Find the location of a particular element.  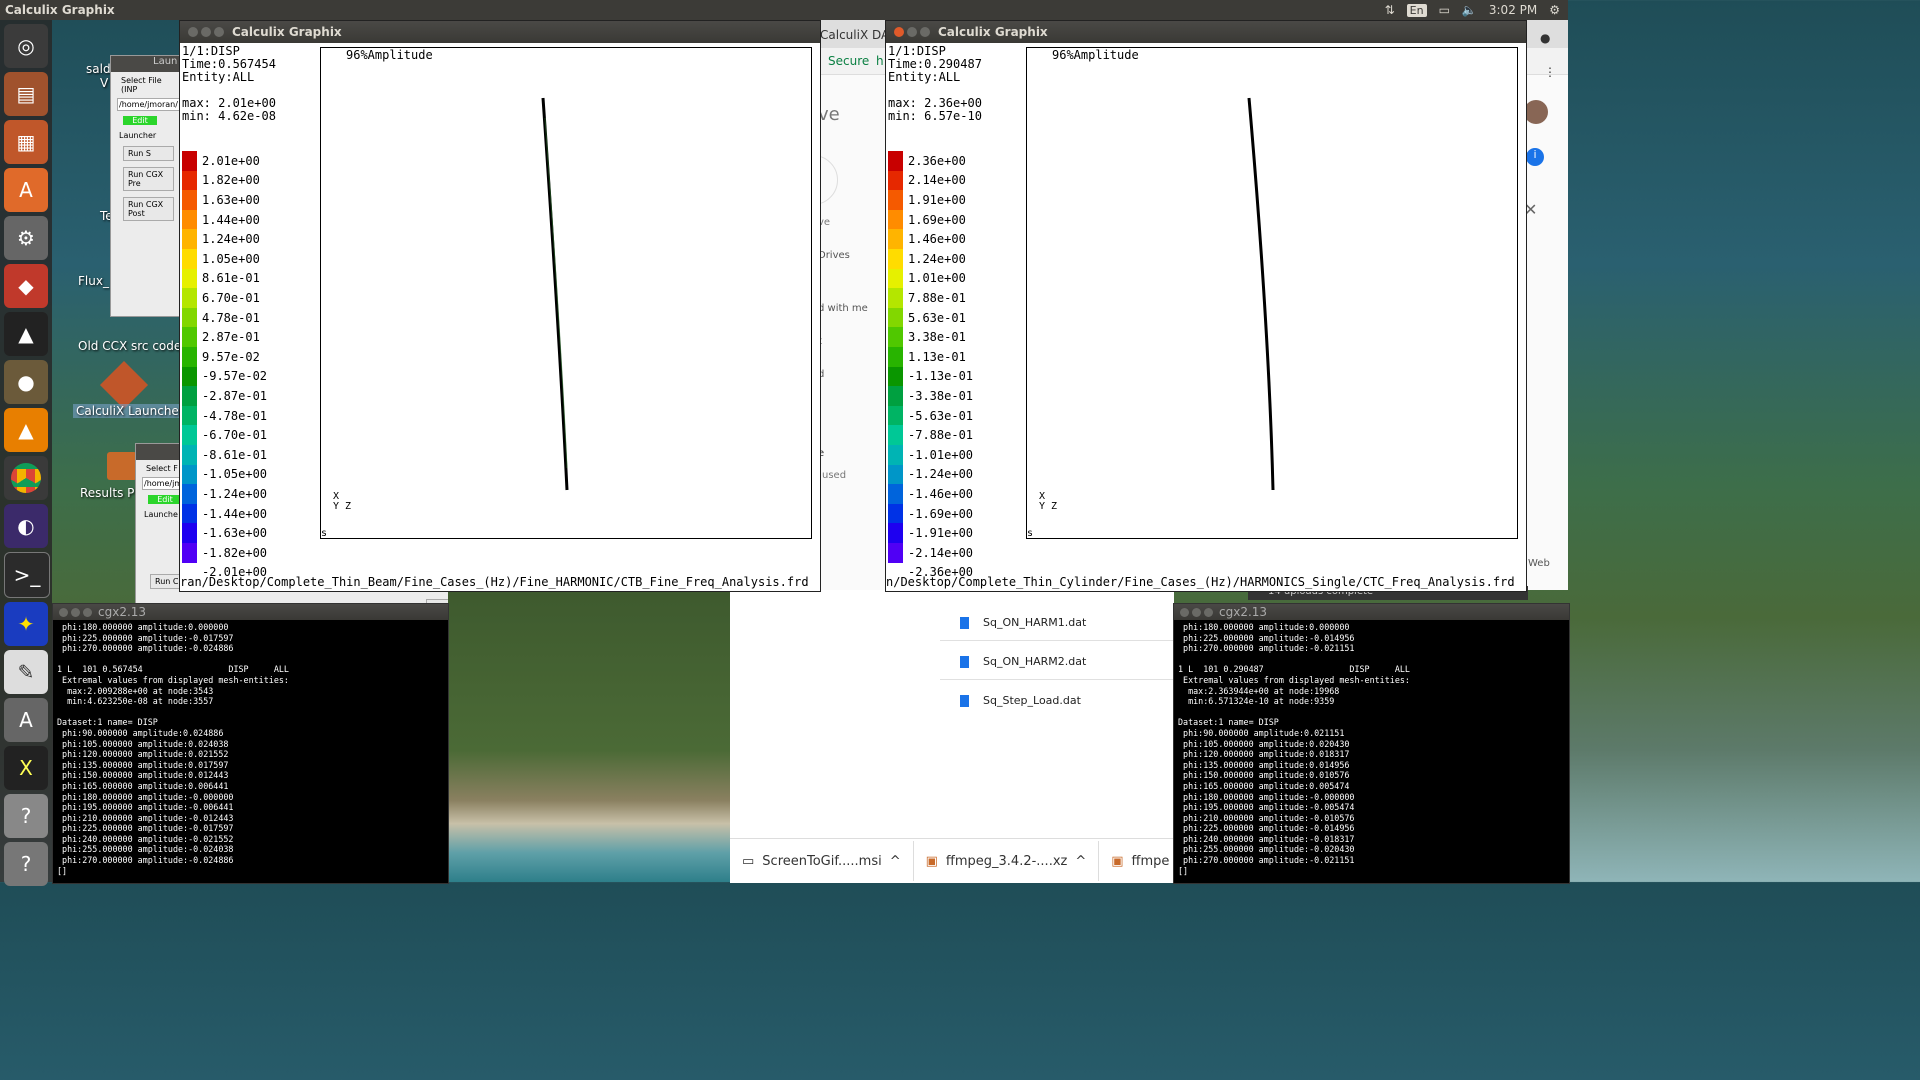

tab-title: CalculiX DA is located at coordinates (854, 35).